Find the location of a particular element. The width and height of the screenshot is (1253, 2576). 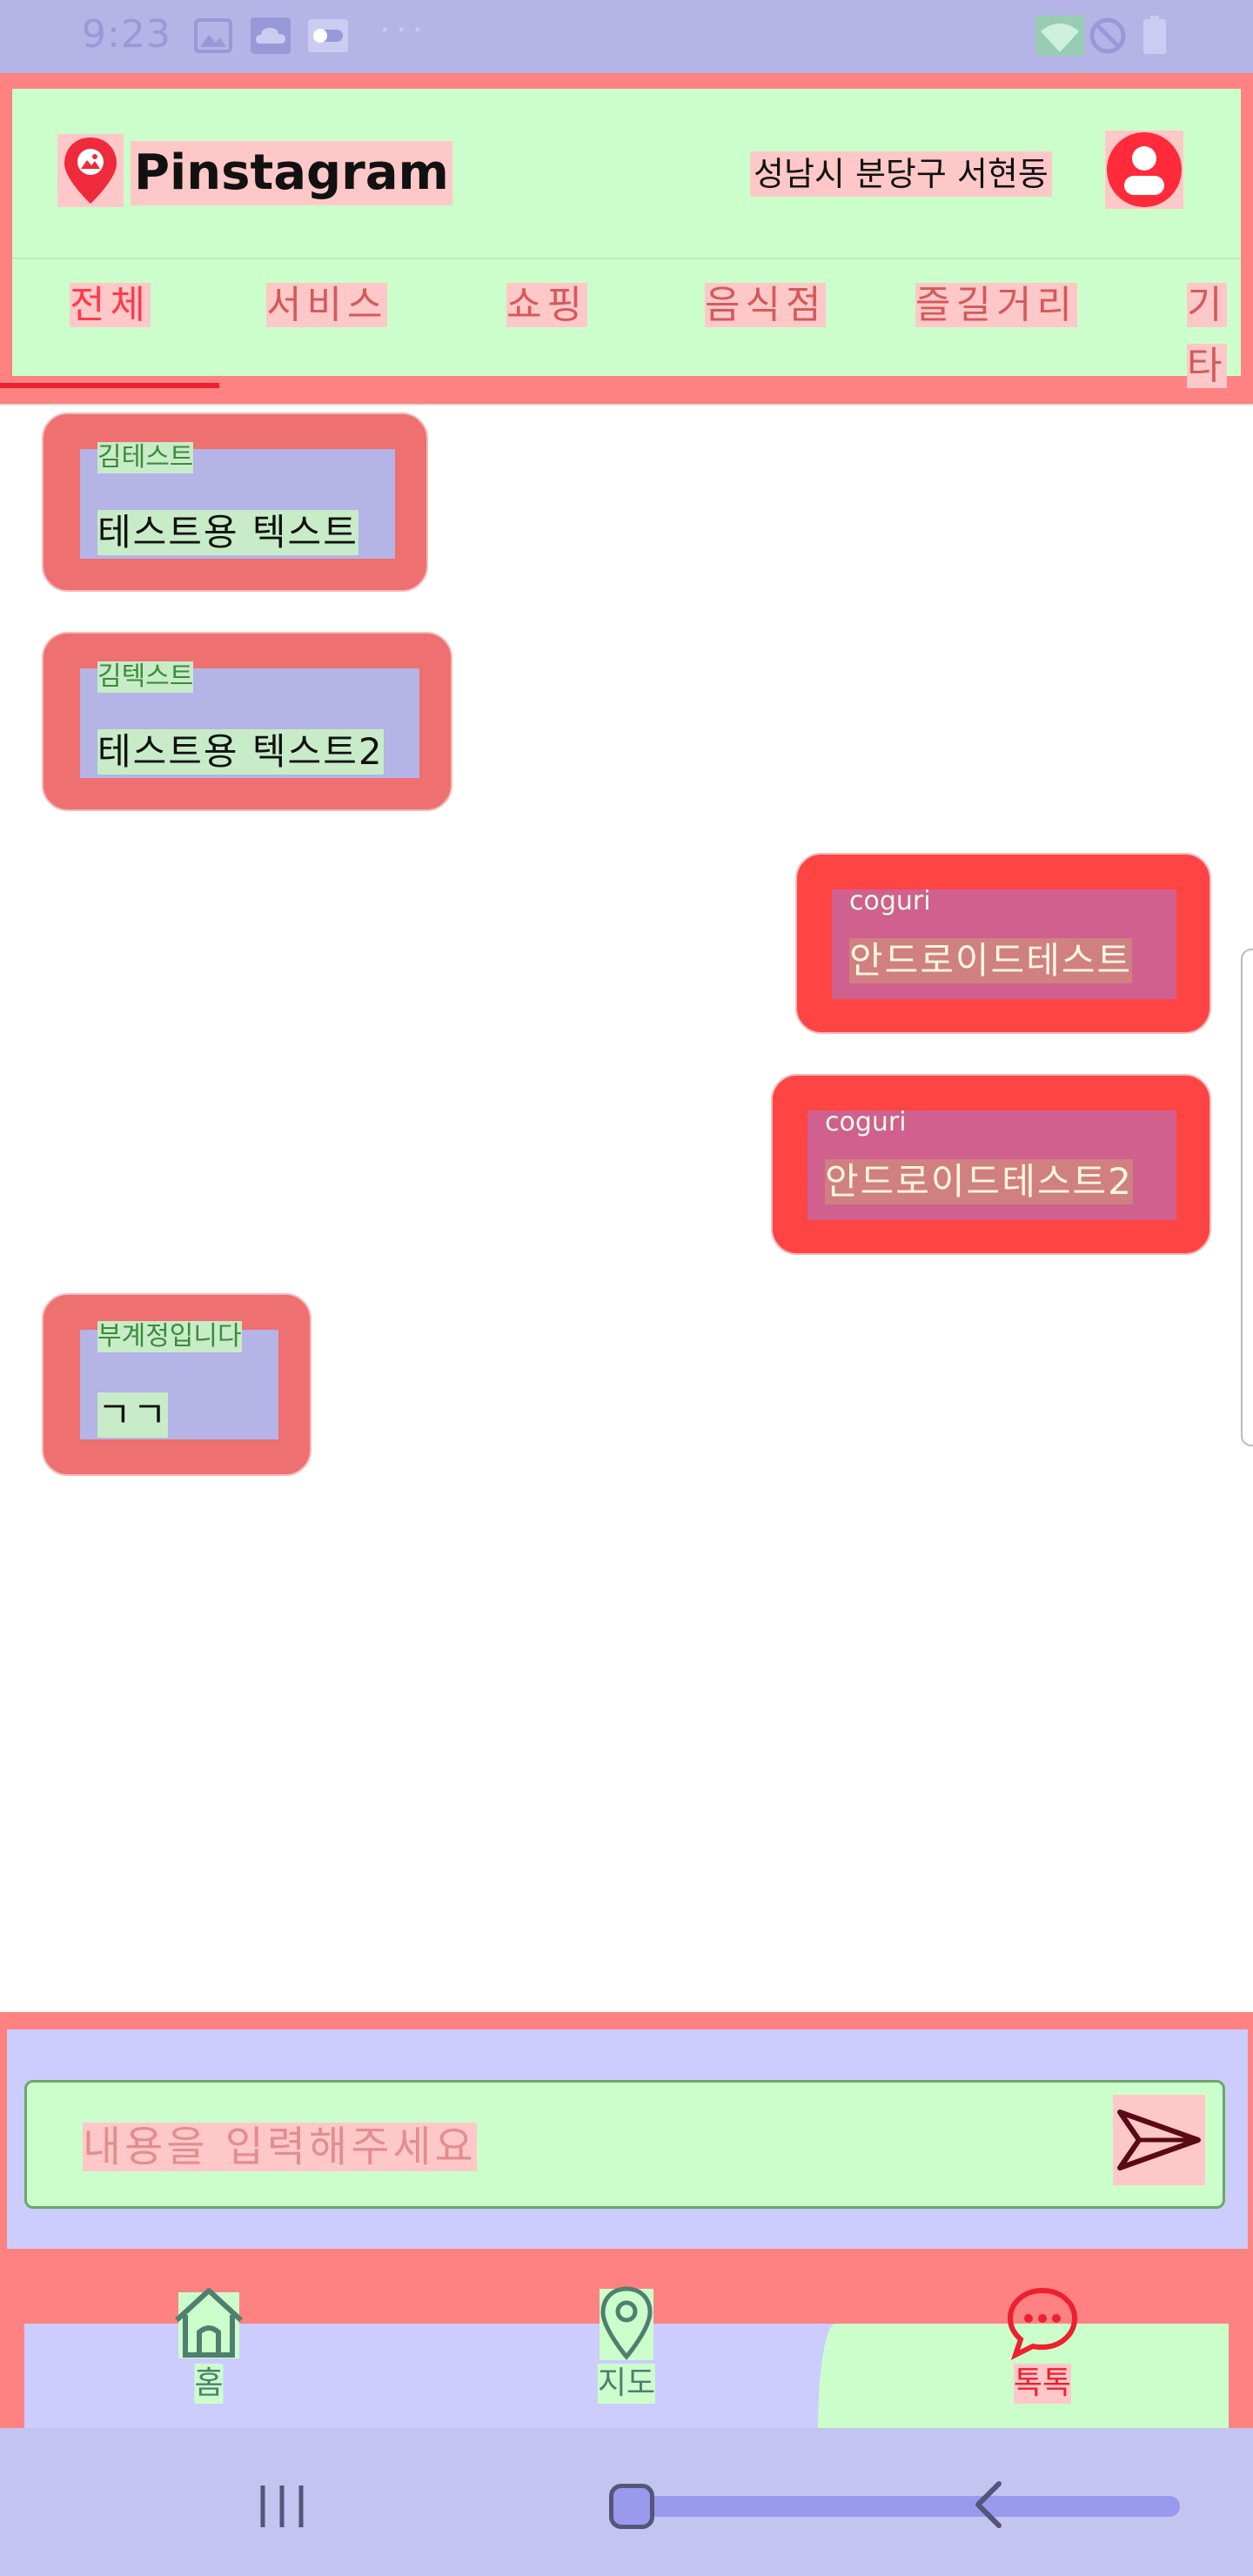

send-icon is located at coordinates (1159, 2140).